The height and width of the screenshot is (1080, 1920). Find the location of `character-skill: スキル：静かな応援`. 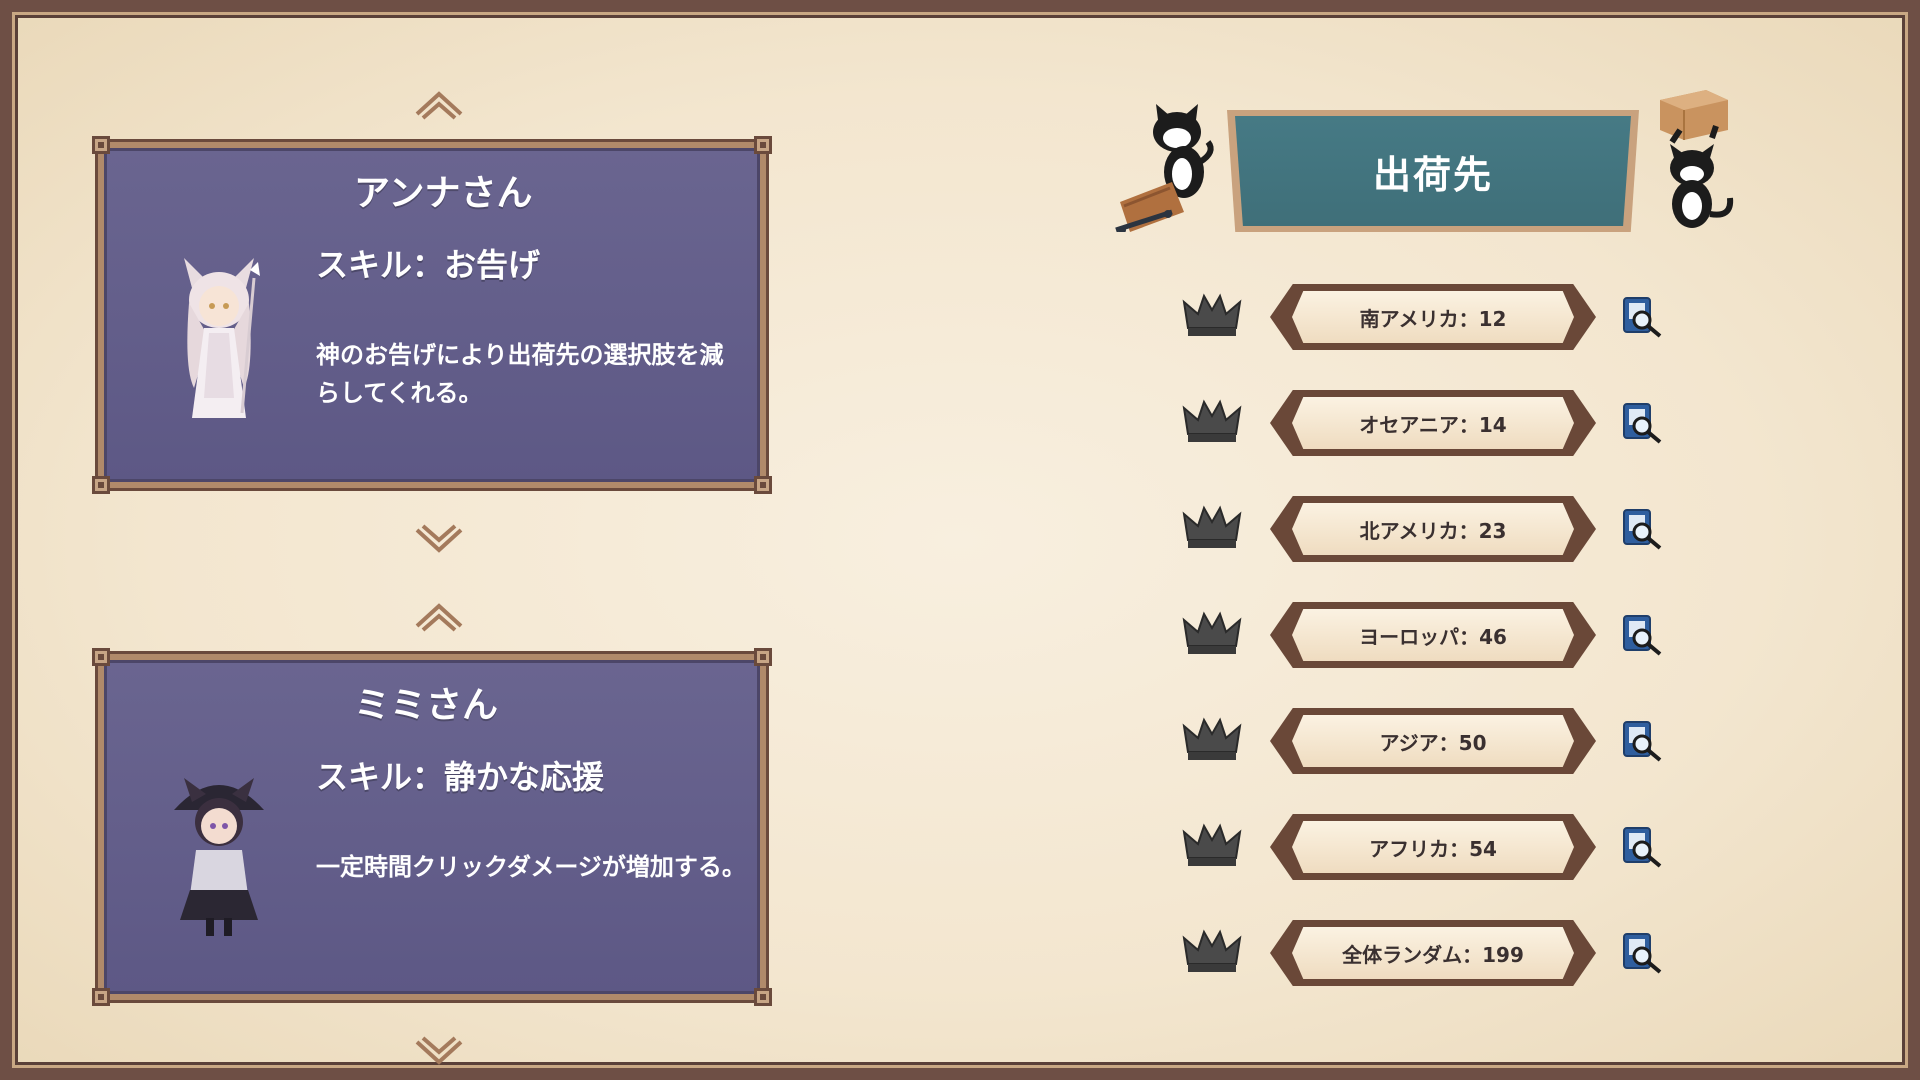

character-skill: スキル：静かな応援 is located at coordinates (460, 777).